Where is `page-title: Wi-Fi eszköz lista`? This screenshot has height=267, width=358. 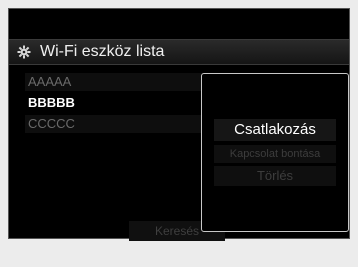 page-title: Wi-Fi eszköz lista is located at coordinates (102, 51).